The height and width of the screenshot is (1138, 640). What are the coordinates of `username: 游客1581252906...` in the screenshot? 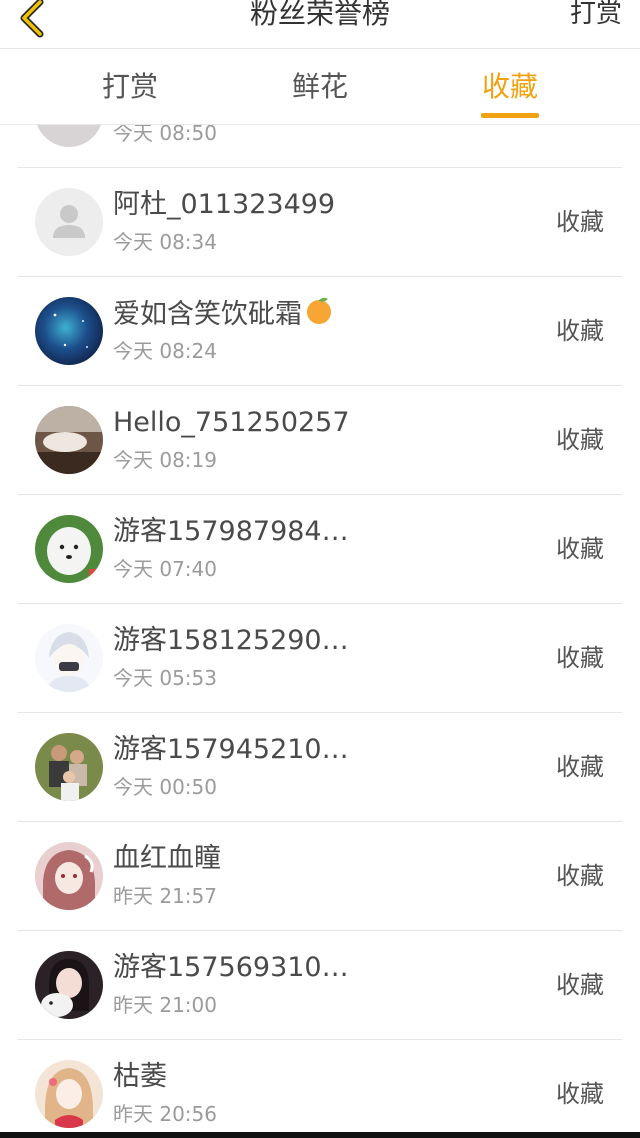 It's located at (233, 640).